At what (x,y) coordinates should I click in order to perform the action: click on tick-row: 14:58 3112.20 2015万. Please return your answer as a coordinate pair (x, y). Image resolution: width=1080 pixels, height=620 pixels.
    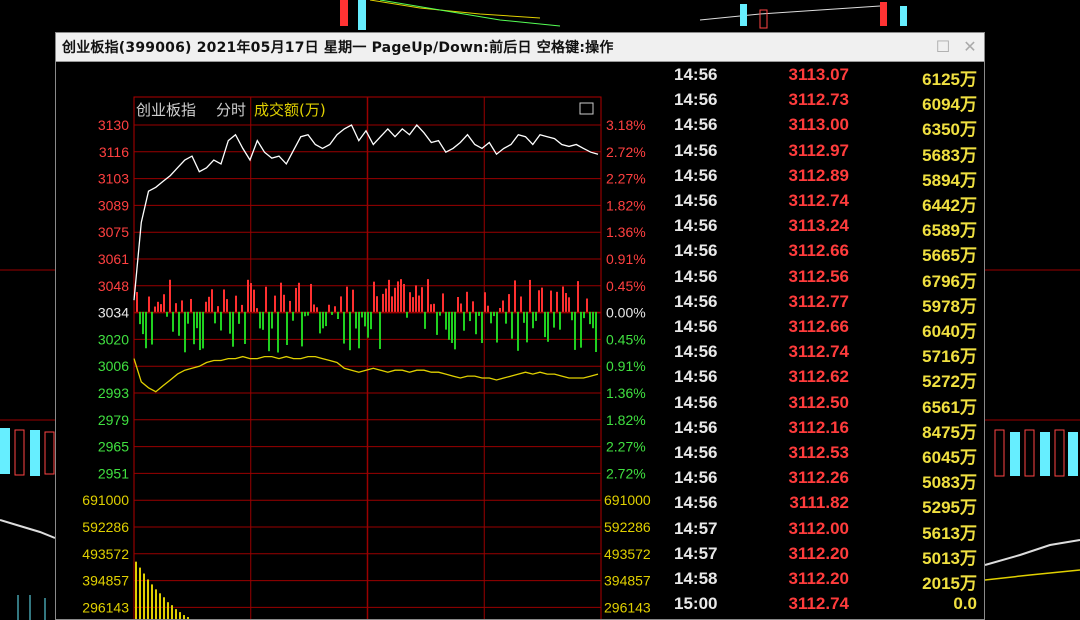
    Looking at the image, I should click on (827, 581).